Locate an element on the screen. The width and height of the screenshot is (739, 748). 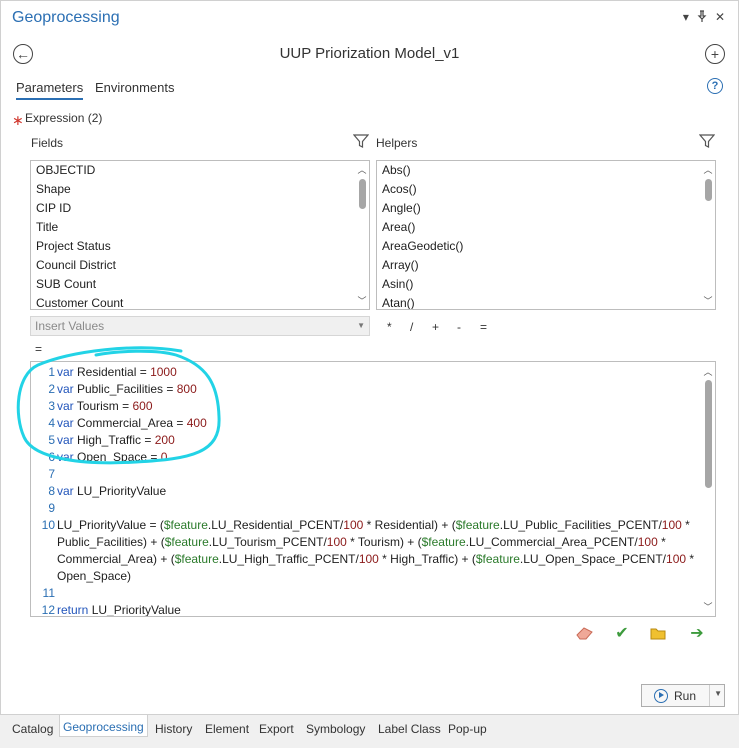
helpers-scrollbar: ︿ ﹀ is located at coordinates (708, 235).